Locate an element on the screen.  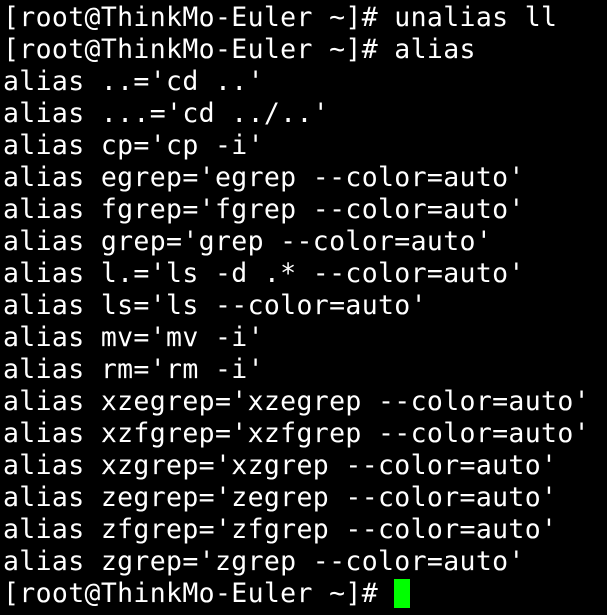
output-line-alias-zegrep: alias zegrep='zegrep --color=auto' is located at coordinates (280, 497).